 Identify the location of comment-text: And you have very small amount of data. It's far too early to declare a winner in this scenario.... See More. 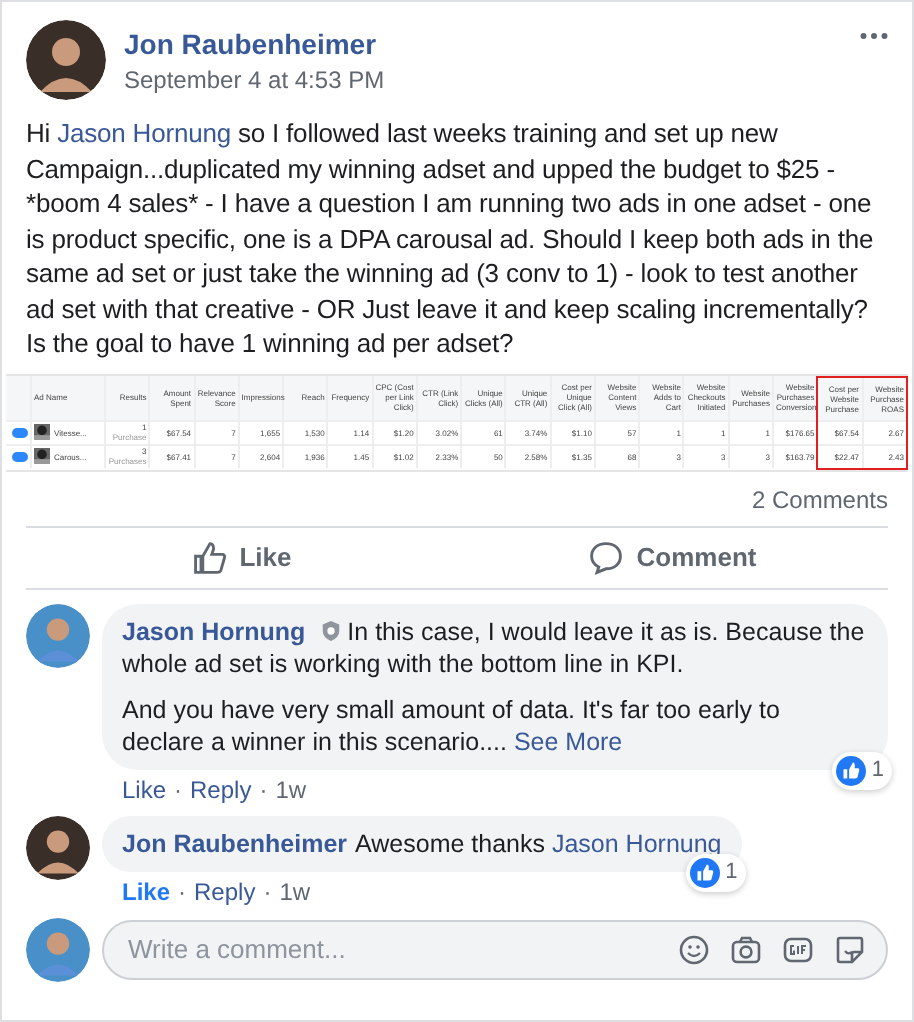
(452, 725).